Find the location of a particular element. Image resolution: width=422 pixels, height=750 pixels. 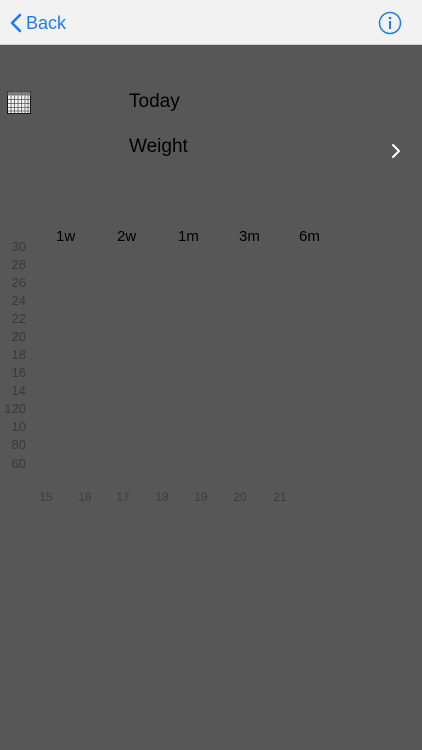

y-axis-tick: 22 is located at coordinates (18, 318).